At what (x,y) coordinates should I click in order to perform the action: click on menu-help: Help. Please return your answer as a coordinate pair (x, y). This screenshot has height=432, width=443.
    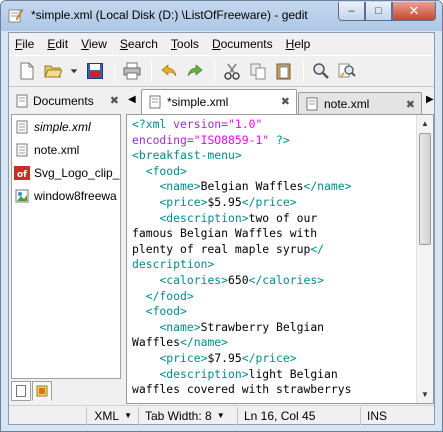
    Looking at the image, I should click on (298, 44).